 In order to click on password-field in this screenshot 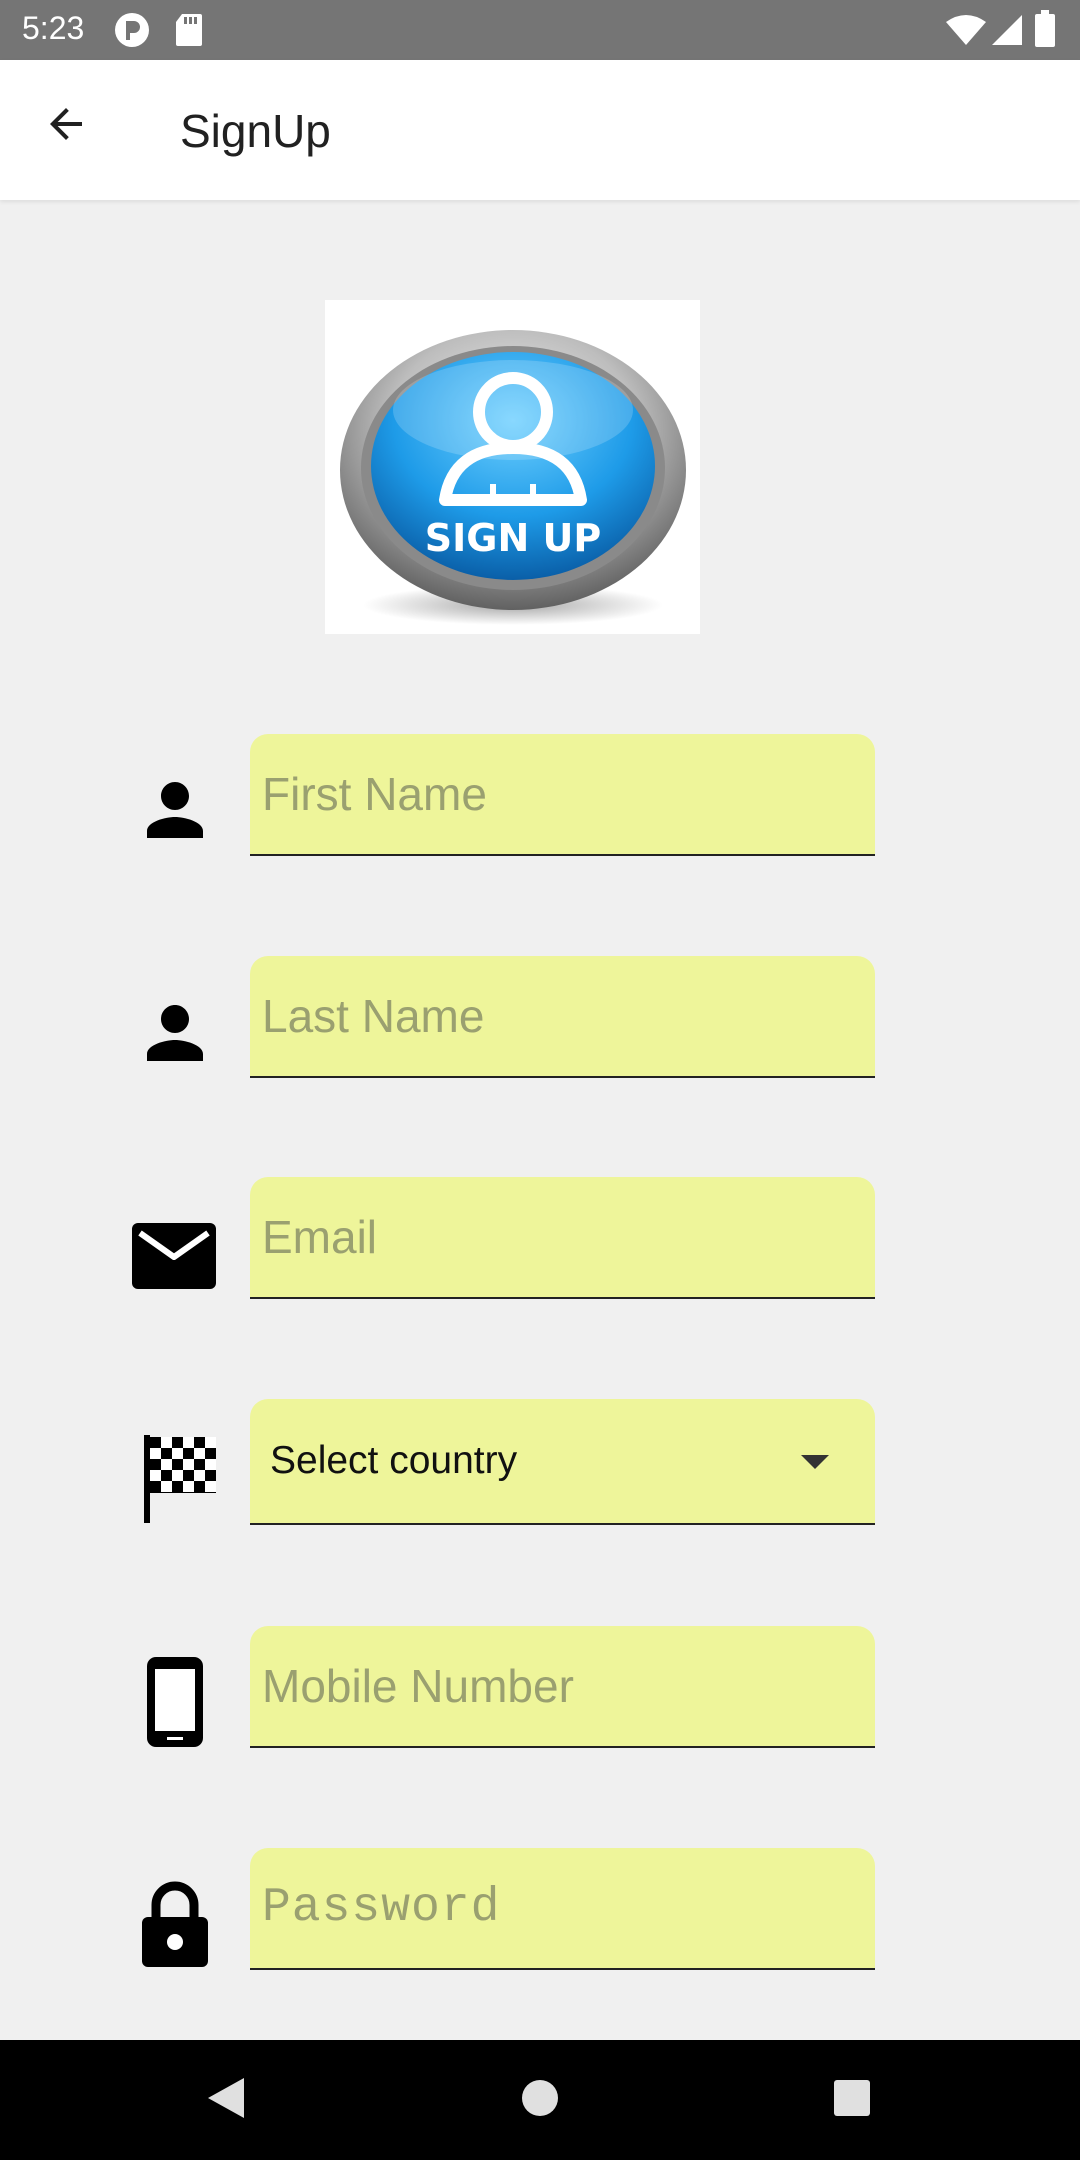, I will do `click(562, 1909)`.